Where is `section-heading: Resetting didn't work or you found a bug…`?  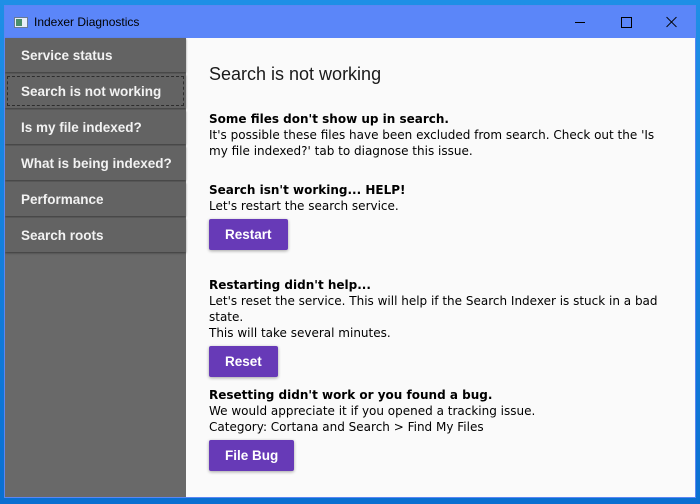 section-heading: Resetting didn't work or you found a bug… is located at coordinates (351, 395).